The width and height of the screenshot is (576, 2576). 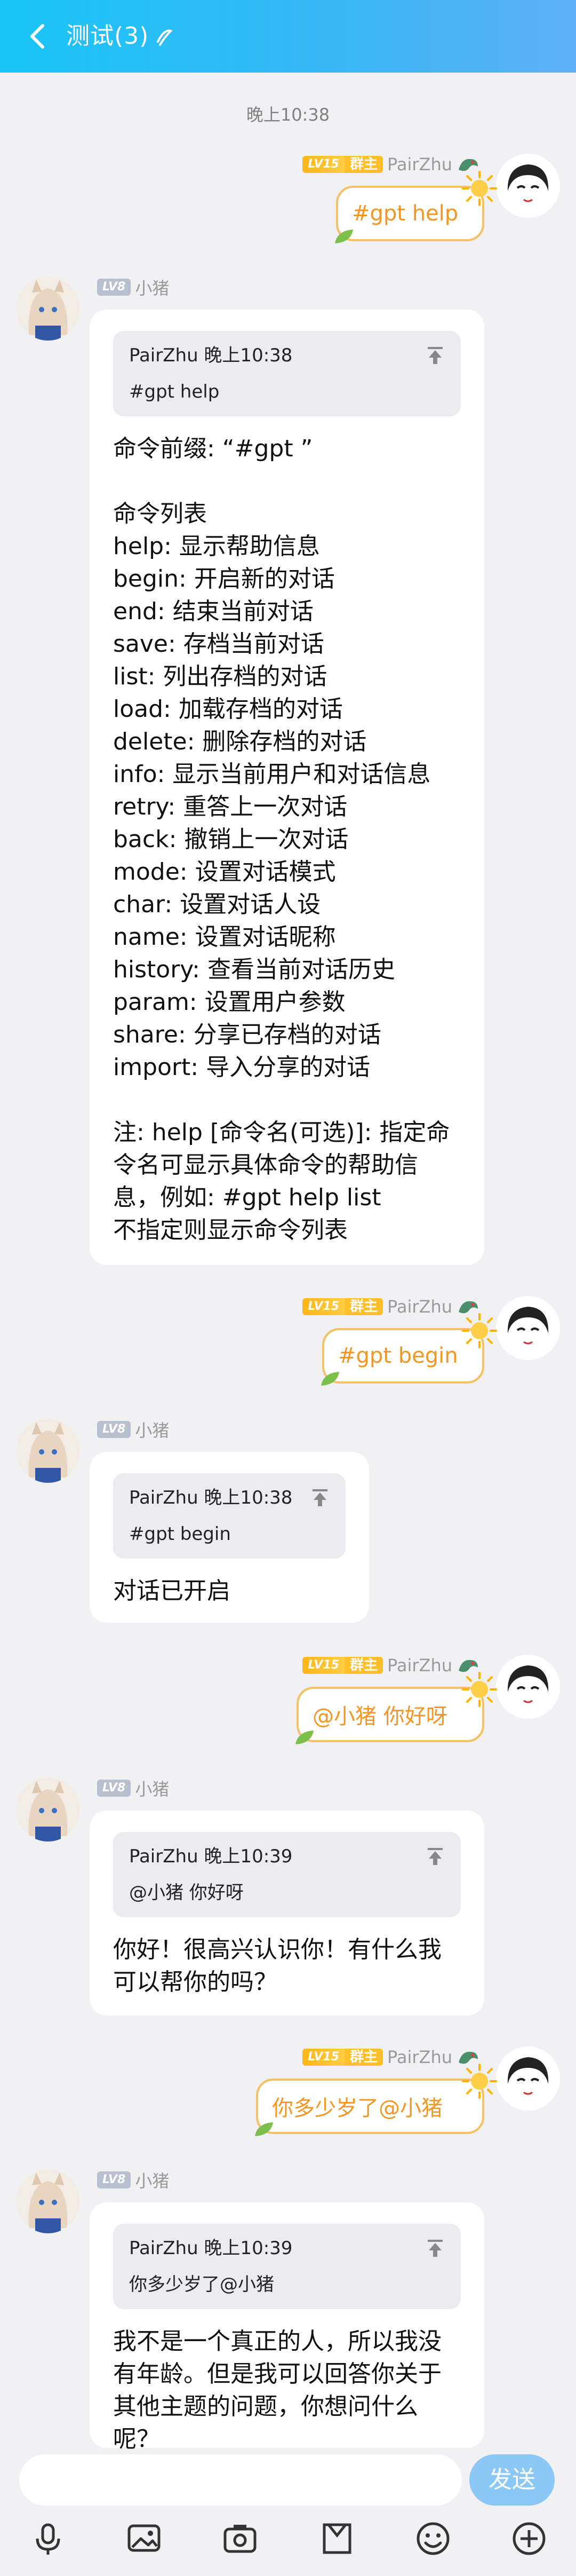 I want to click on quote-text: @小猪 你好呀, so click(x=186, y=1892).